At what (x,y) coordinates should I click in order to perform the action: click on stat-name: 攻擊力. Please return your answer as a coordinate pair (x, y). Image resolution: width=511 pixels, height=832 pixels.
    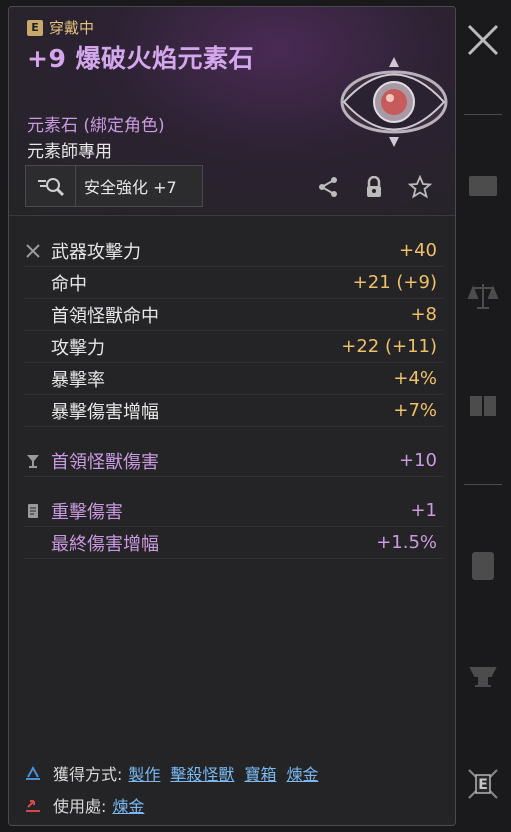
    Looking at the image, I should click on (78, 348).